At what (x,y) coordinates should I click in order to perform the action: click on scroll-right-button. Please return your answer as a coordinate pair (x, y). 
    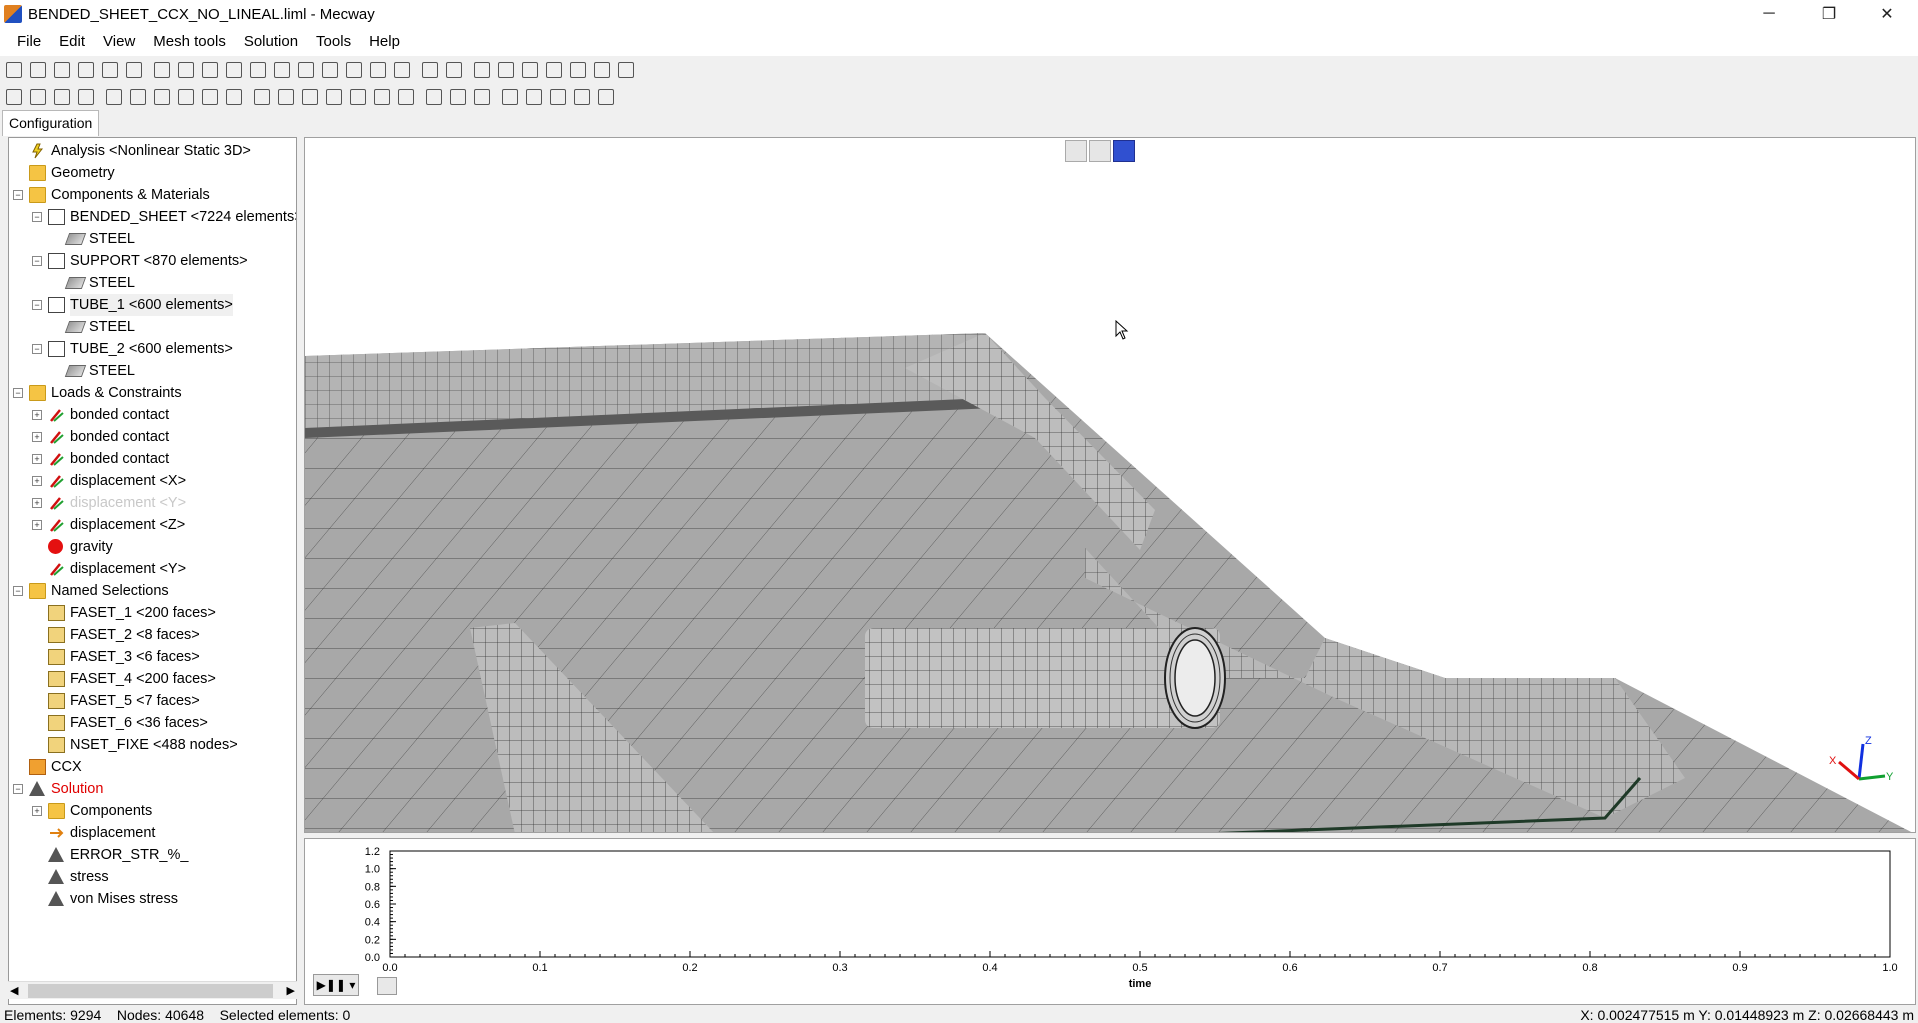
    Looking at the image, I should click on (625, 70).